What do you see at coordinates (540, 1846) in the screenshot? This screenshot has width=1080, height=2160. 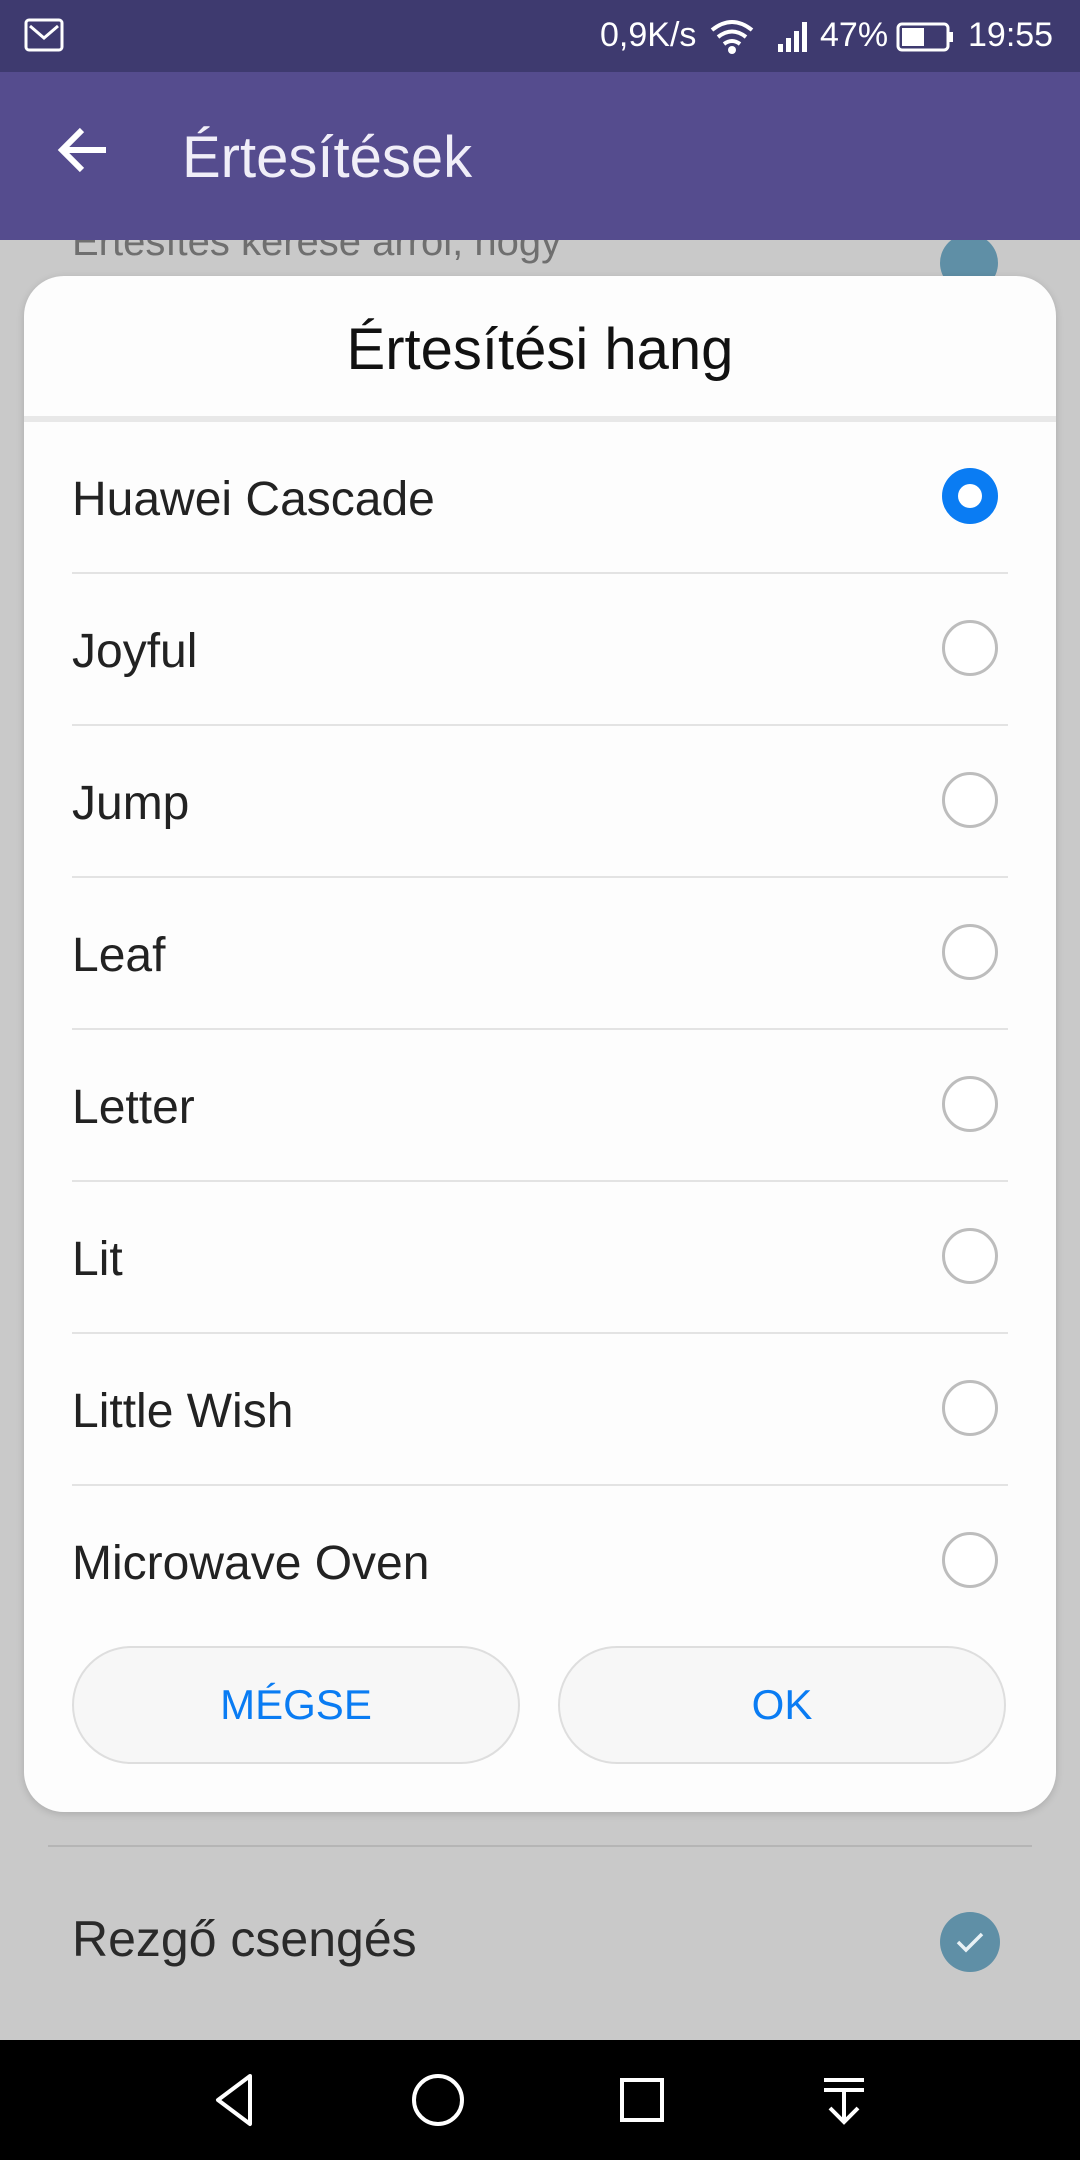 I see `divider` at bounding box center [540, 1846].